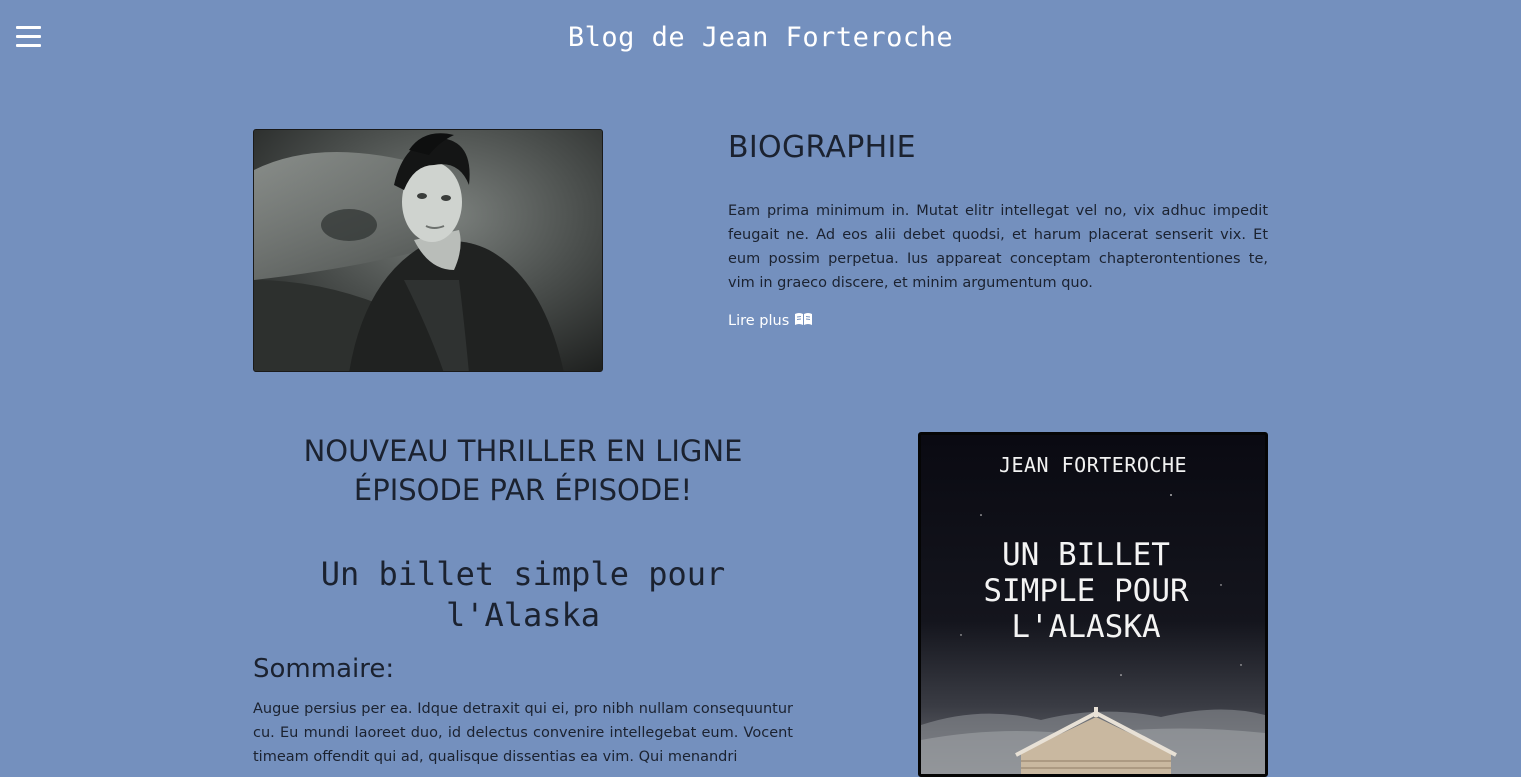  I want to click on cover-title: UN BILLET SIMPLE POUR L'ALASKA, so click(1086, 591).